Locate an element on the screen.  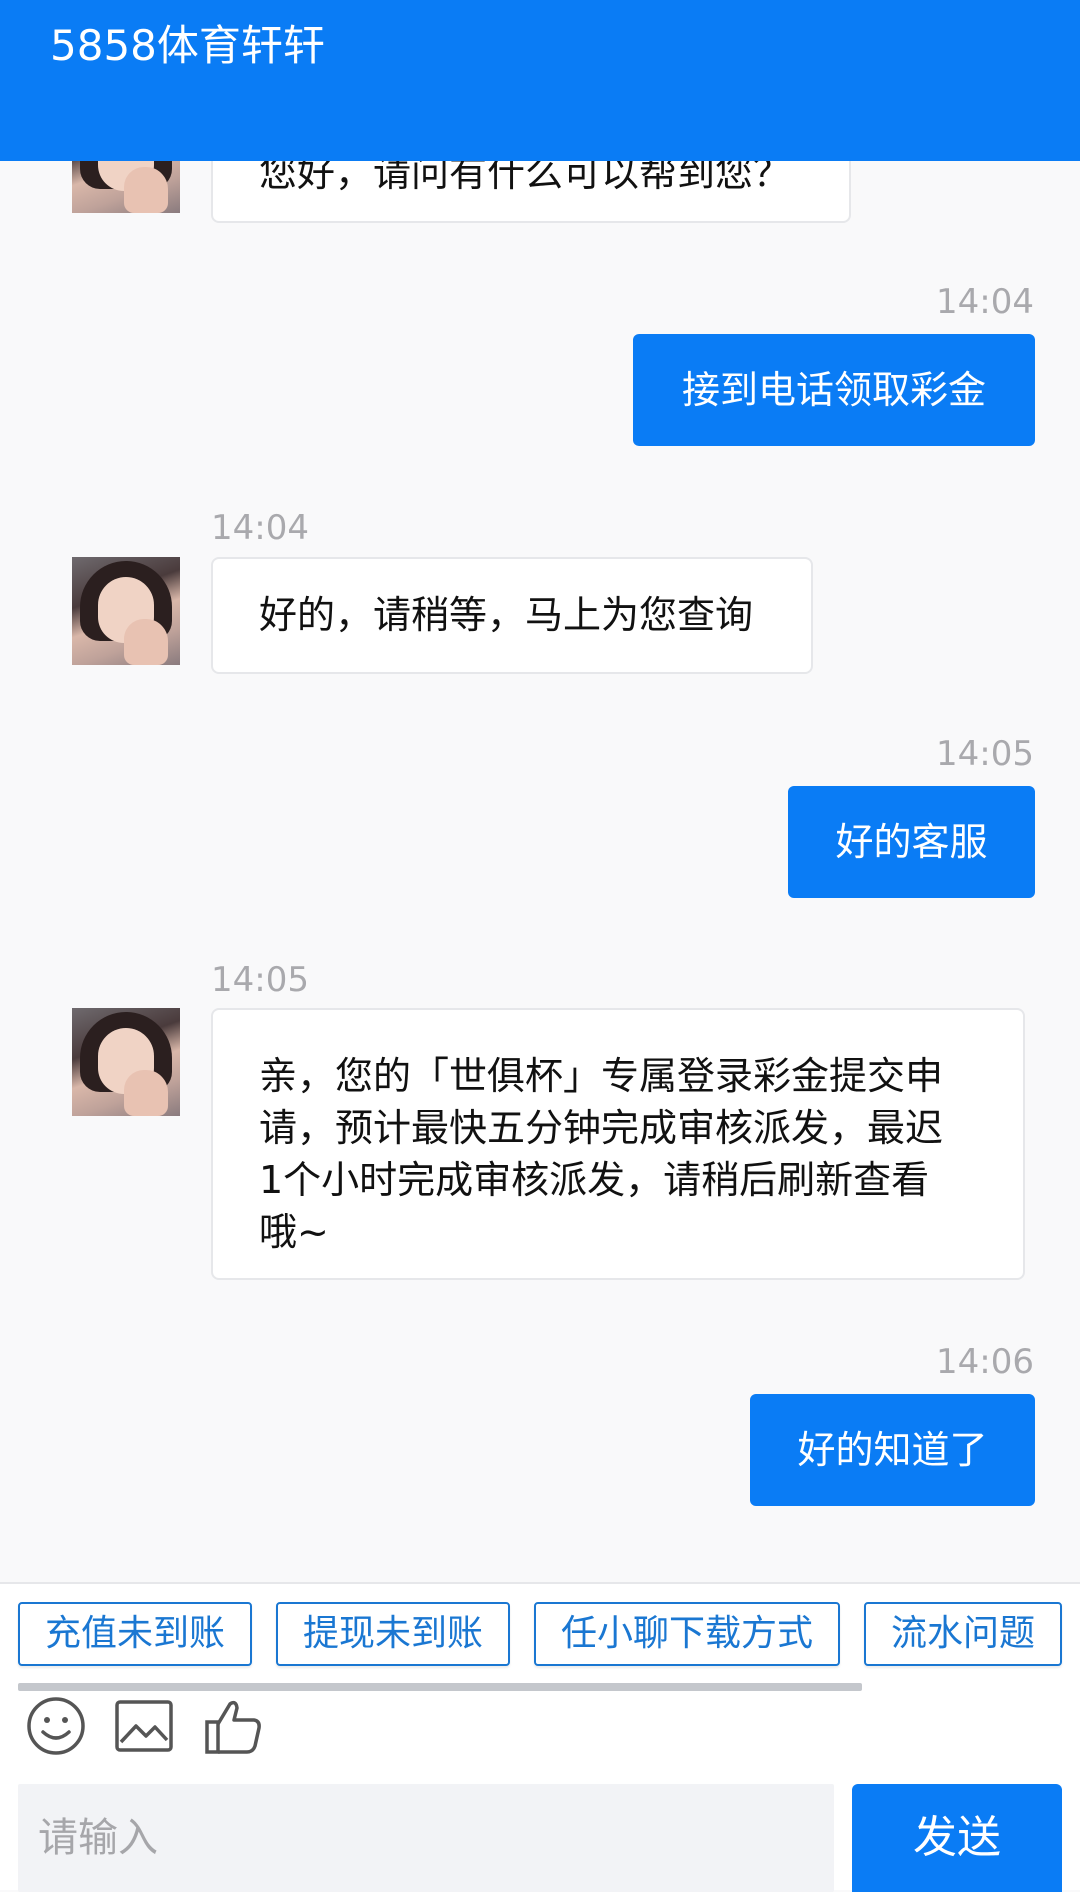
agent-message-line: 哦~ is located at coordinates (294, 1232).